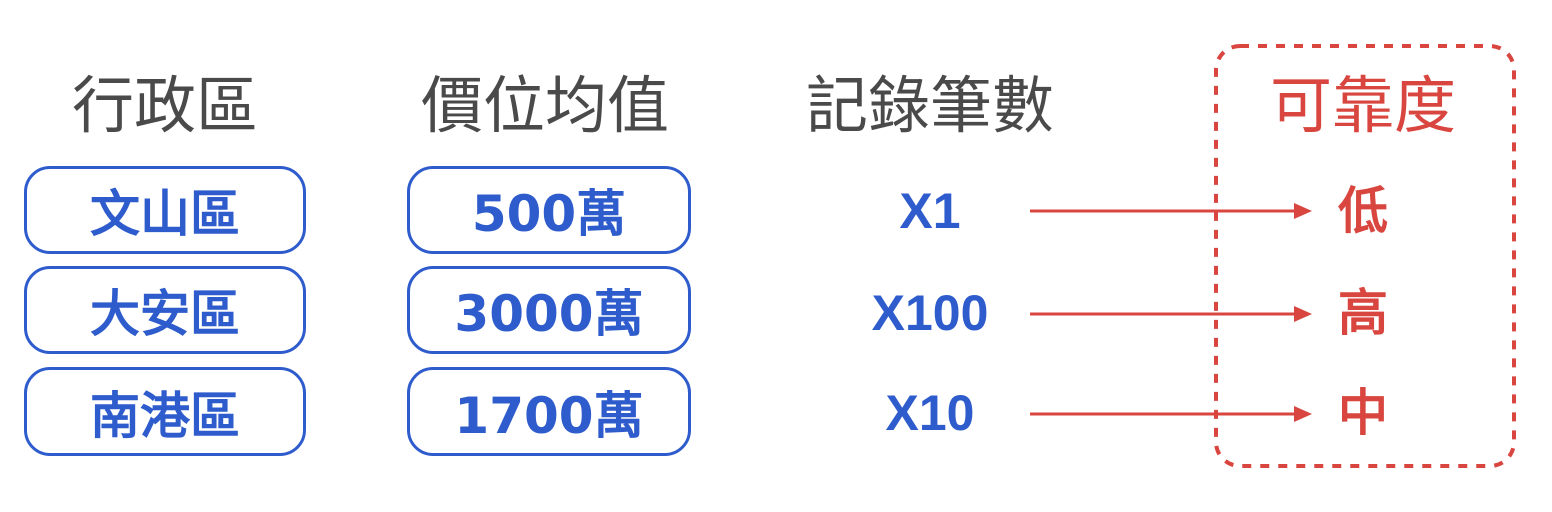  What do you see at coordinates (1171, 414) in the screenshot?
I see `arrow-nangang` at bounding box center [1171, 414].